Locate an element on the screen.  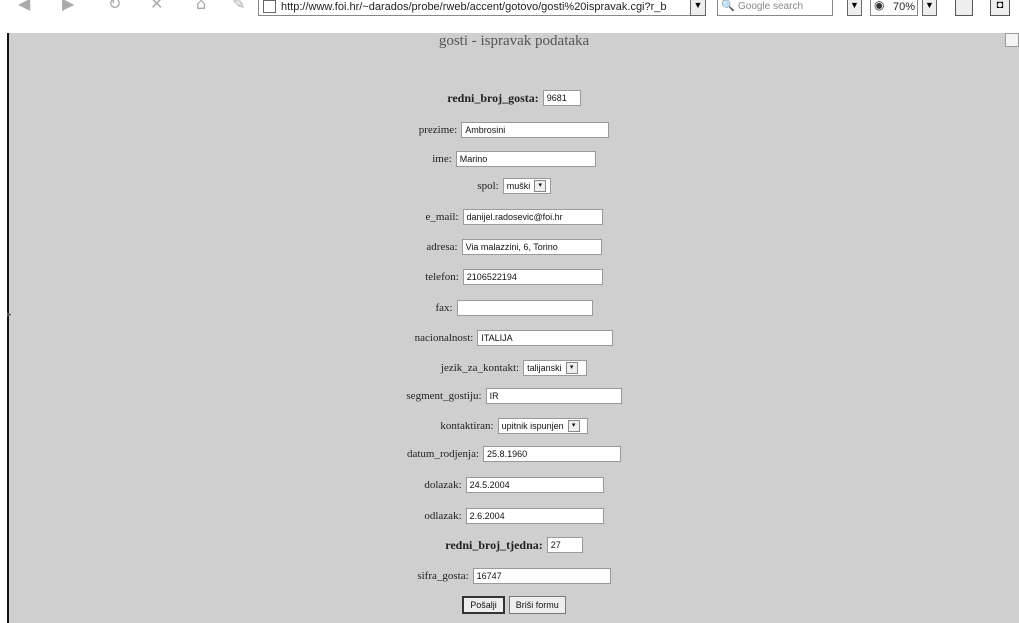
search-dropdown-button: ▼ is located at coordinates (854, 8).